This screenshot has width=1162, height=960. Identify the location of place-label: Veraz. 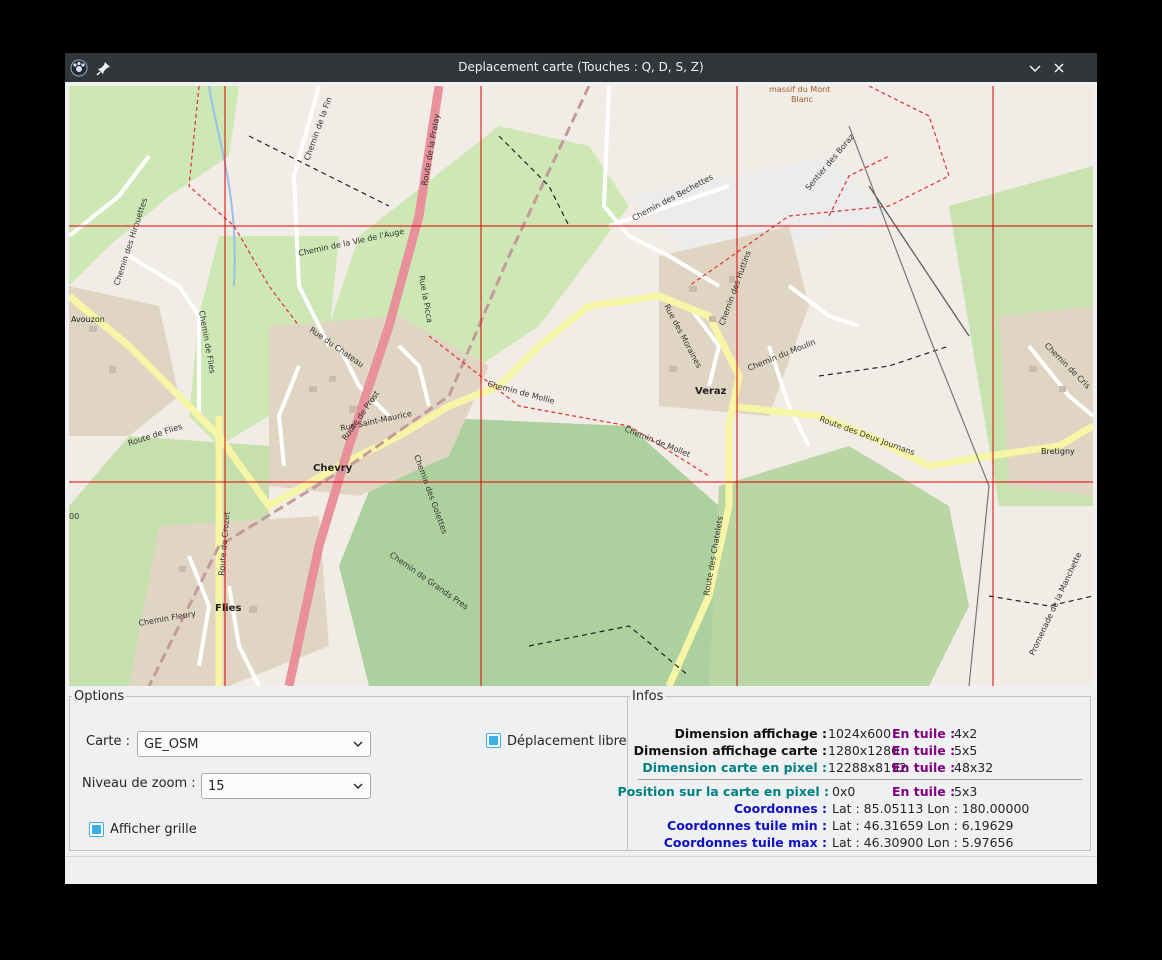
(711, 391).